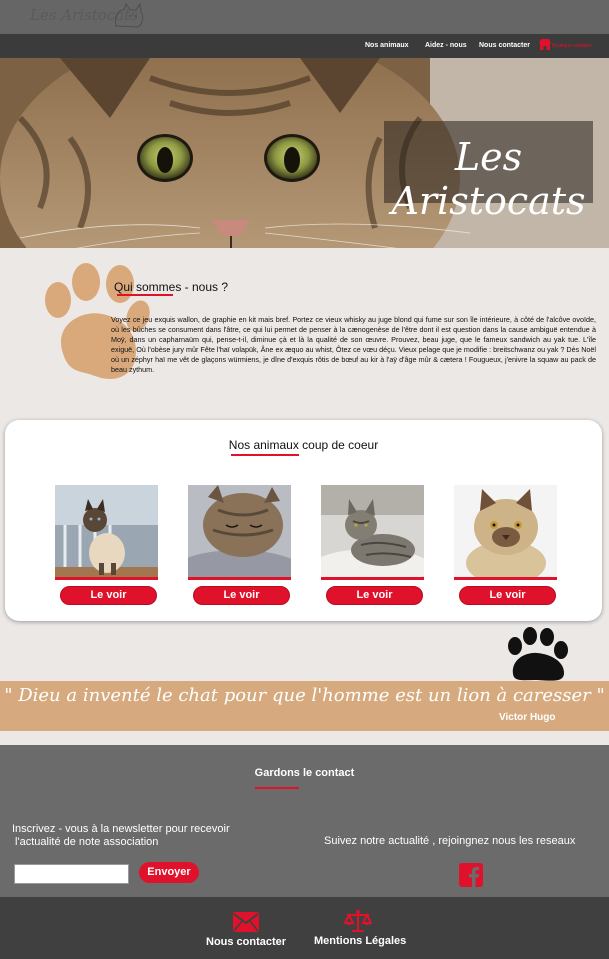 This screenshot has height=959, width=609. Describe the element at coordinates (90, 16) in the screenshot. I see `site-logo: Les Aristocats` at that location.